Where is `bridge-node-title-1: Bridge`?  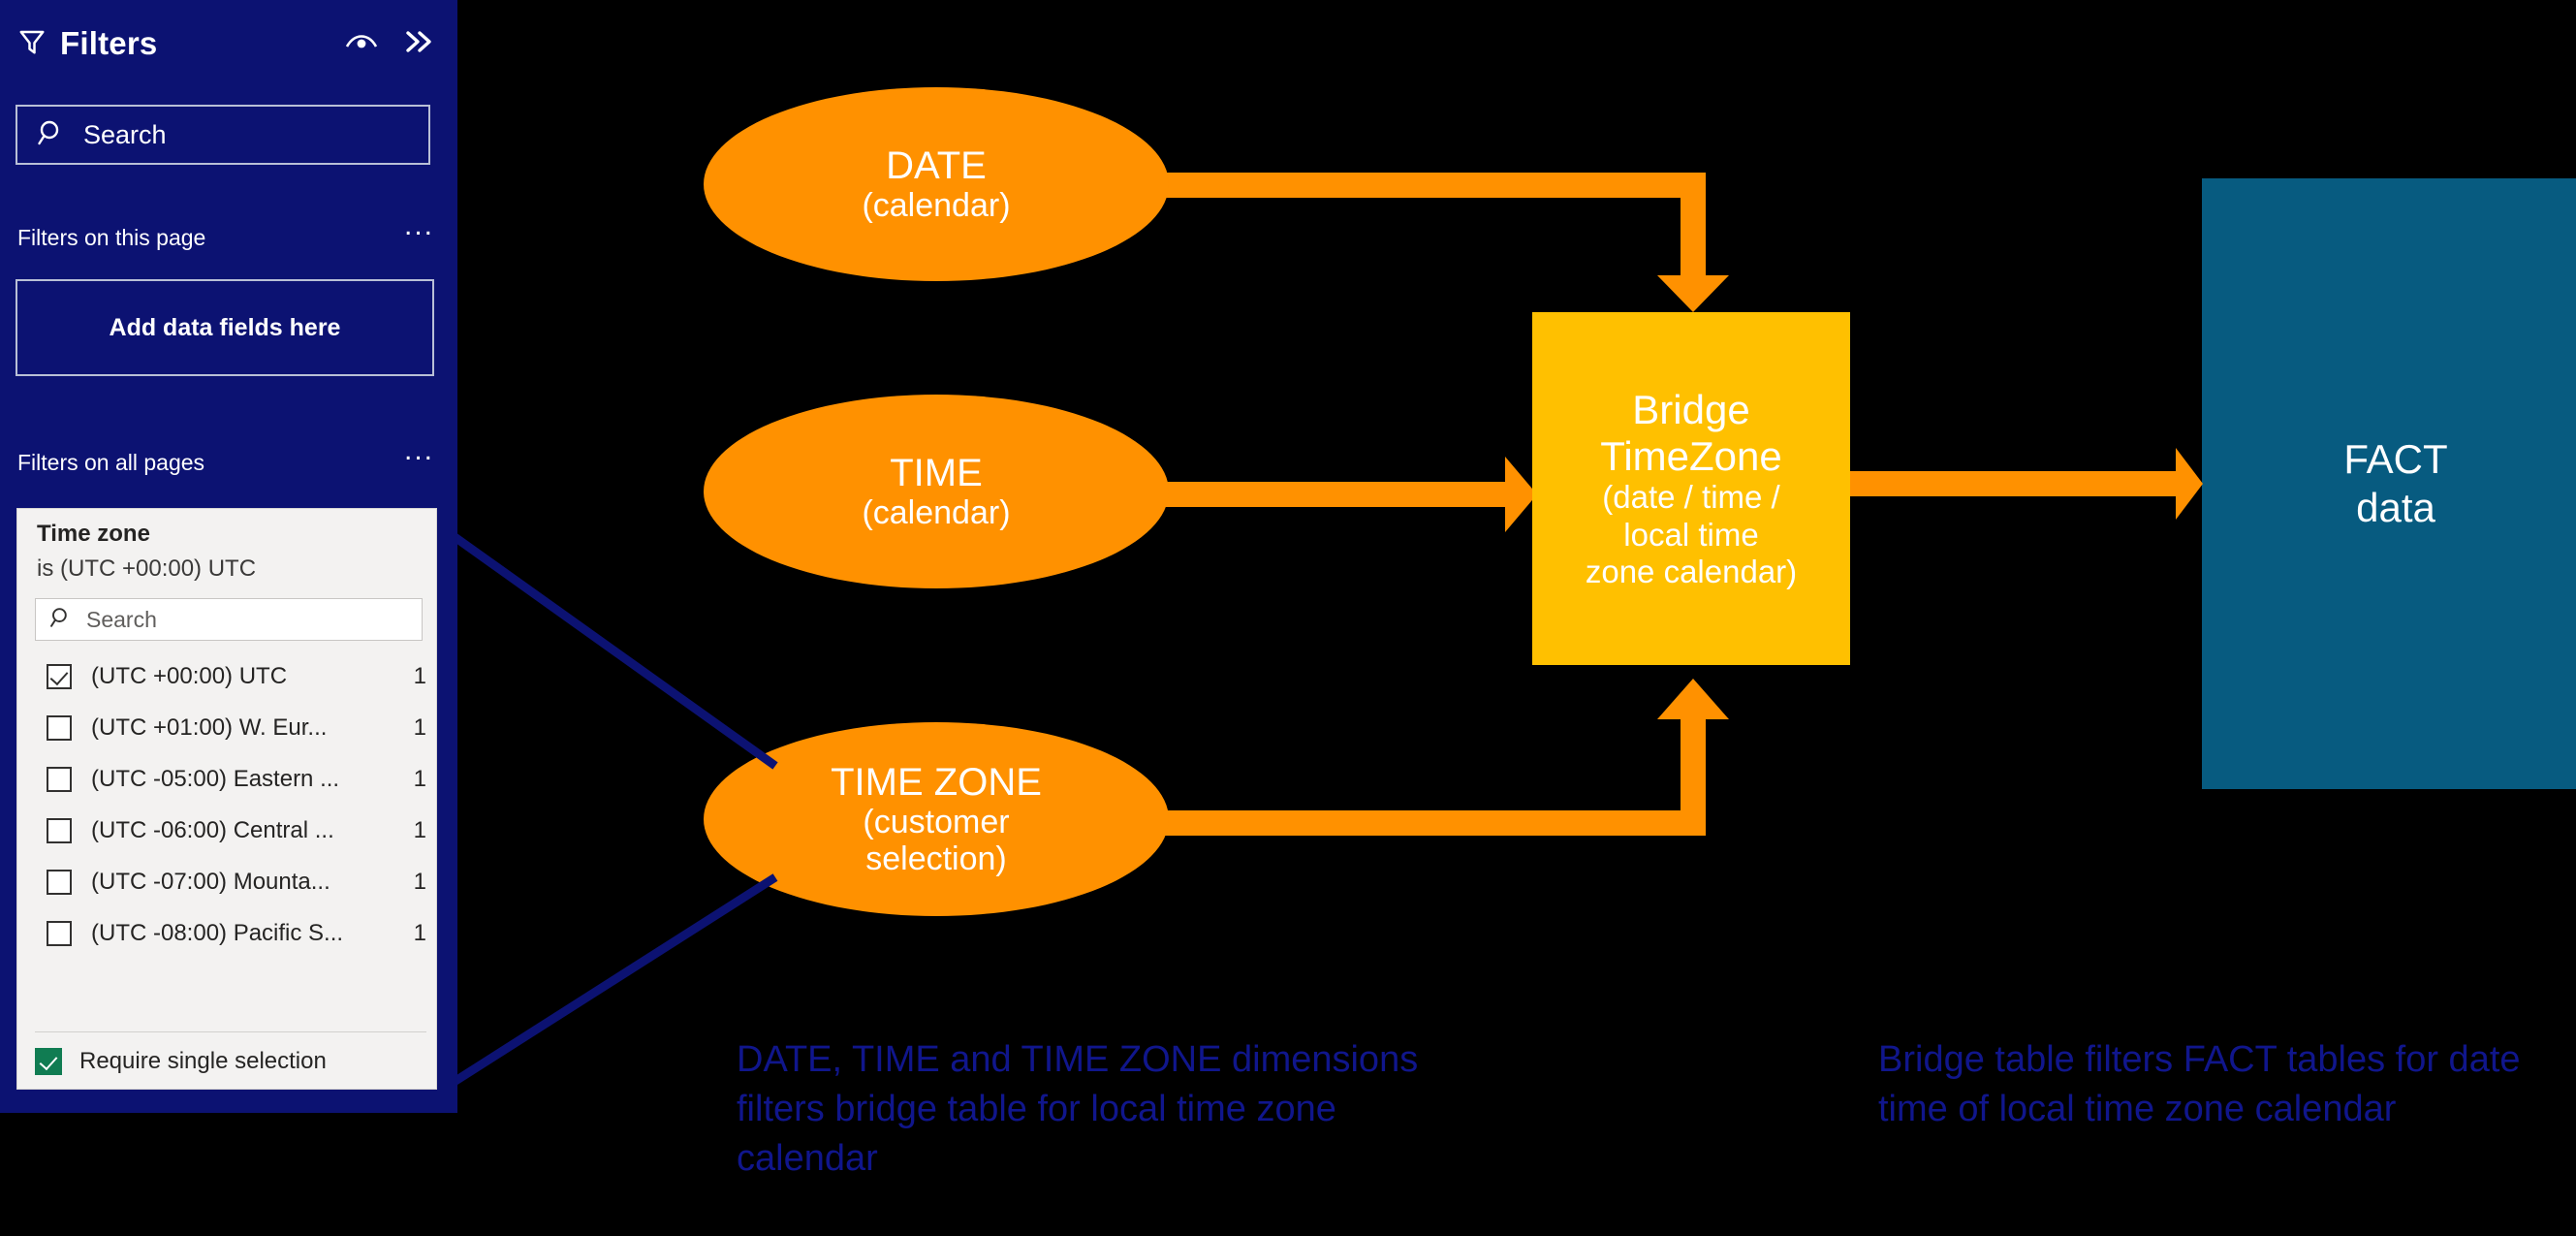
bridge-node-title-1: Bridge is located at coordinates (1691, 409).